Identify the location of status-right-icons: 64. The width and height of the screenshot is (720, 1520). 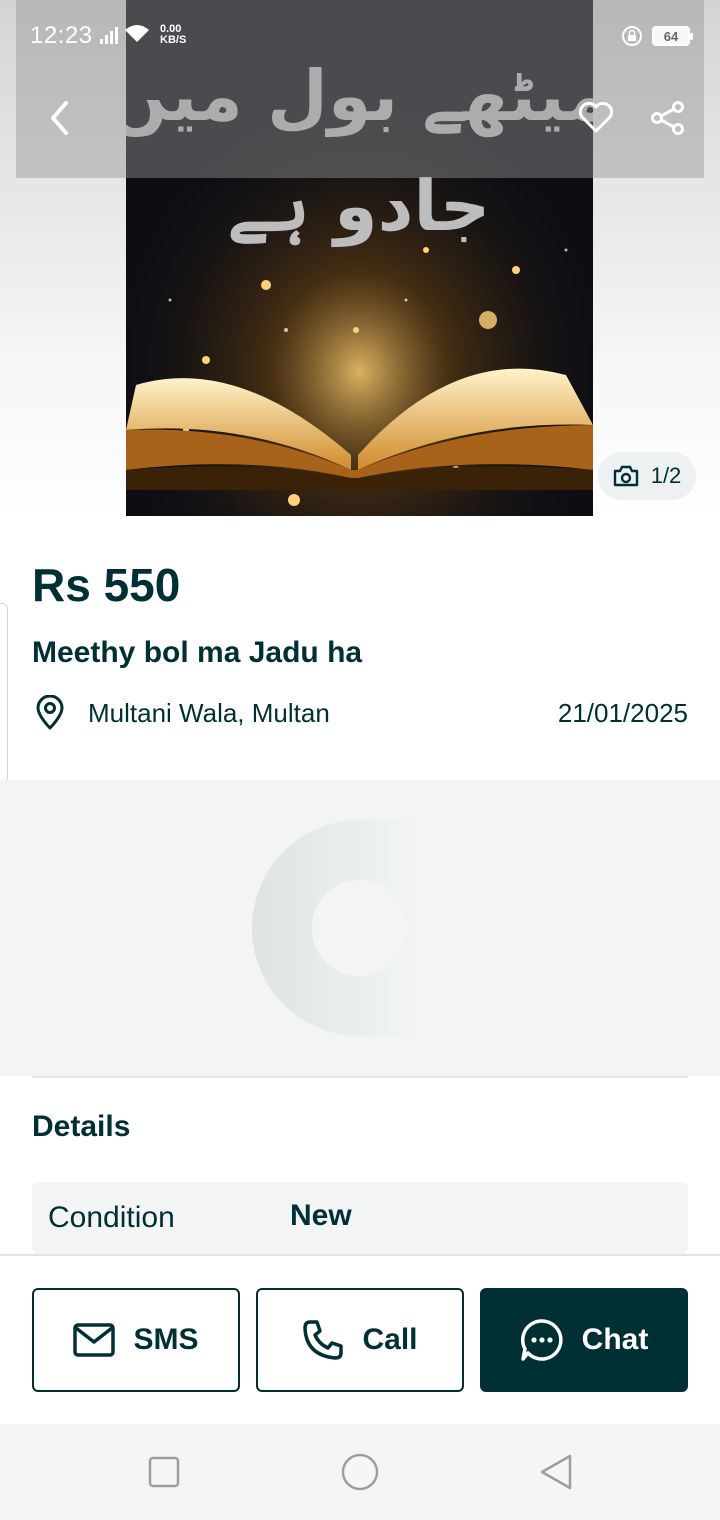
(656, 36).